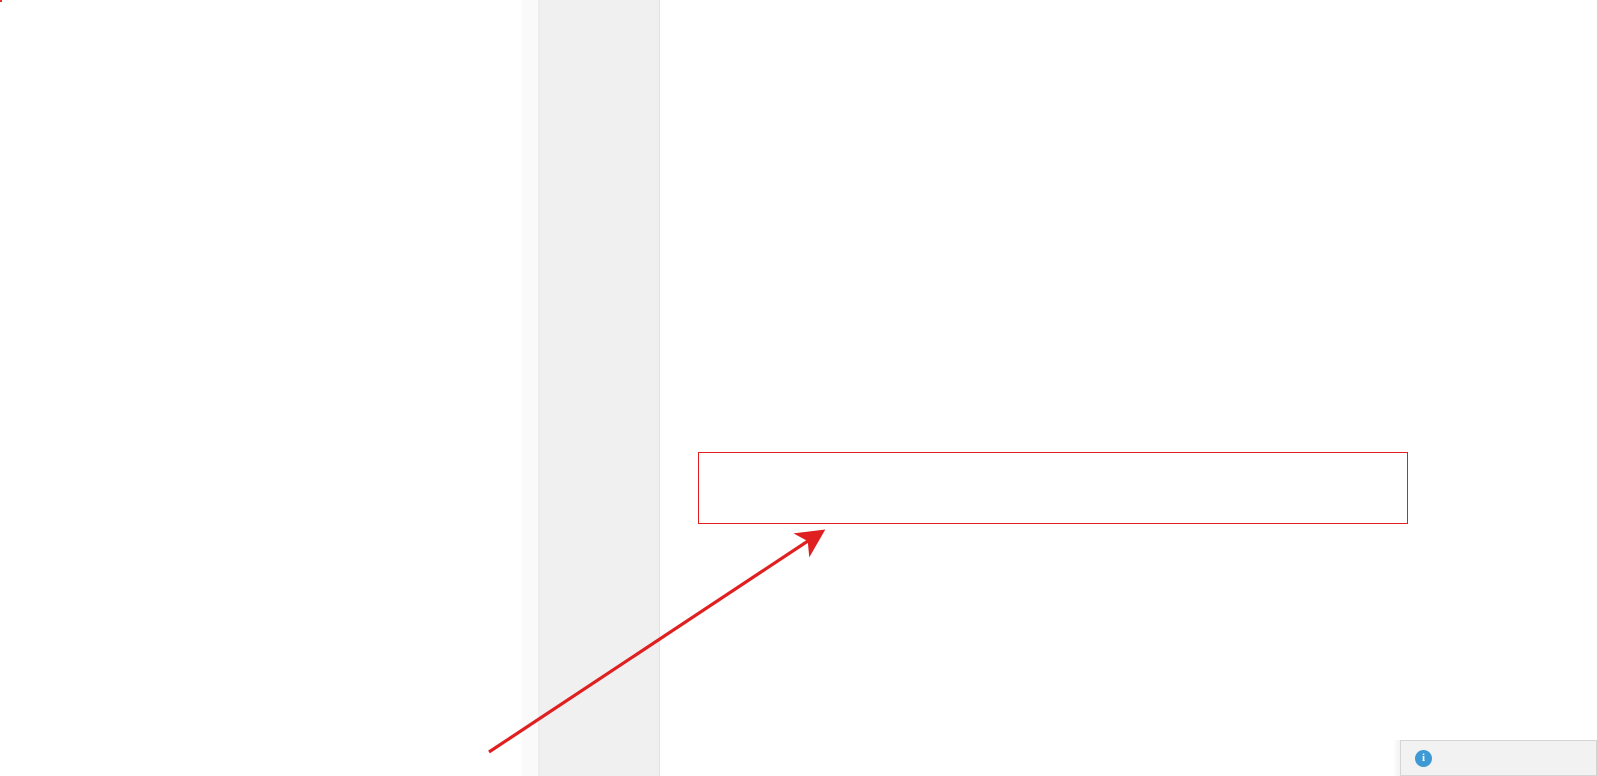 This screenshot has width=1597, height=776. I want to click on editor-gutter, so click(600, 388).